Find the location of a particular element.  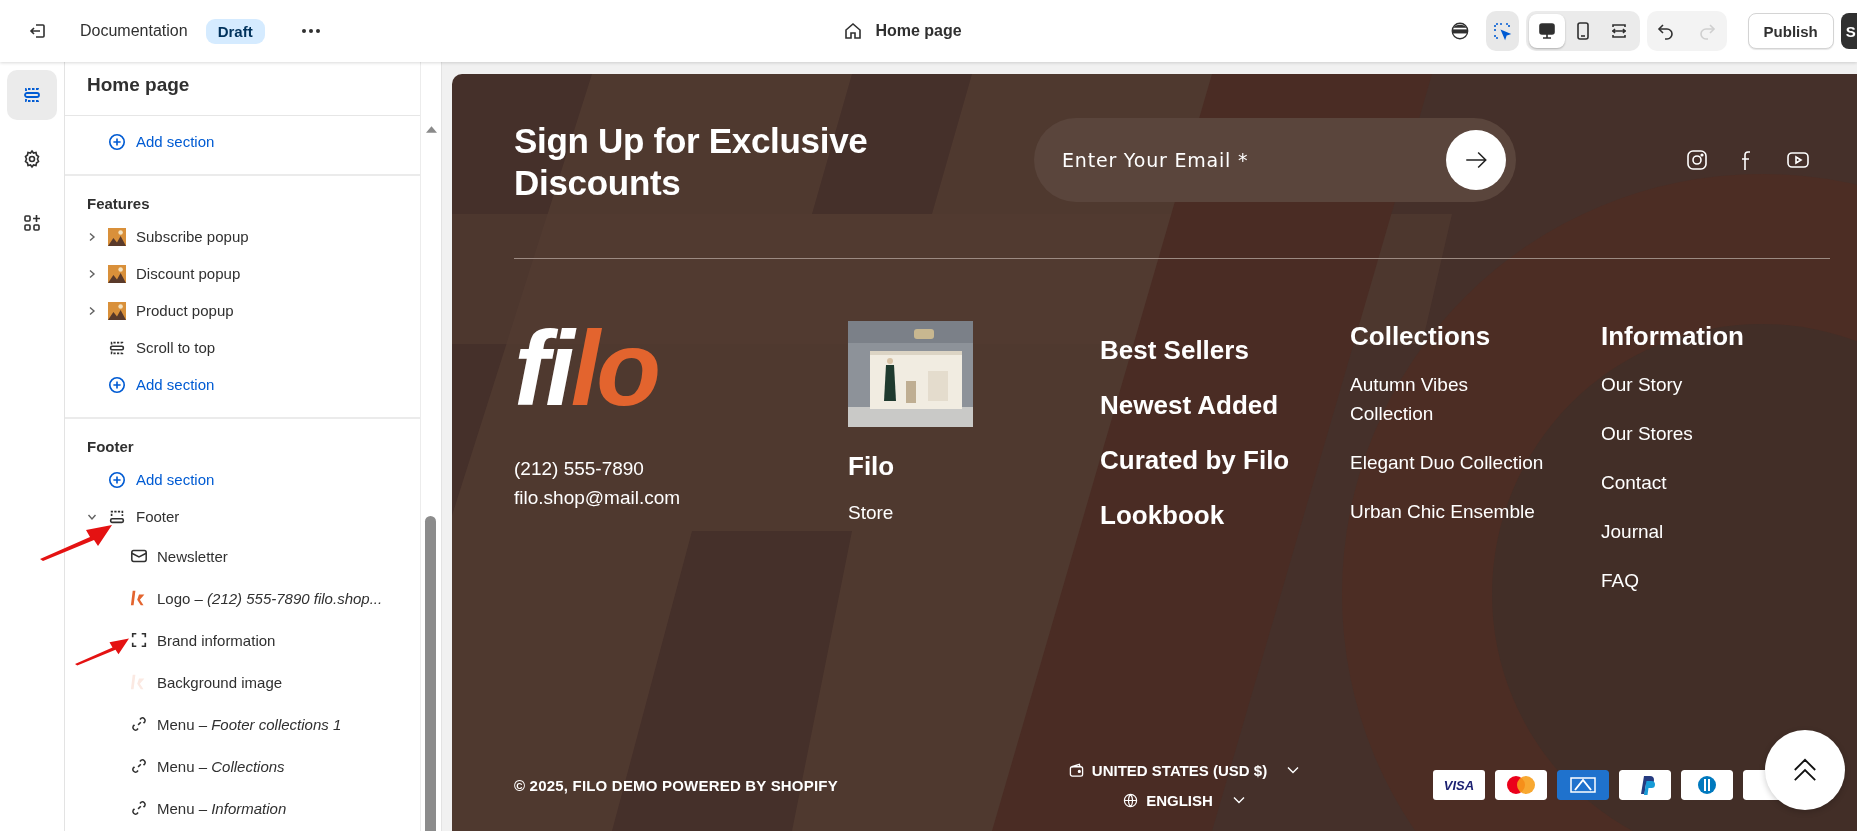

submit-button is located at coordinates (1476, 160).